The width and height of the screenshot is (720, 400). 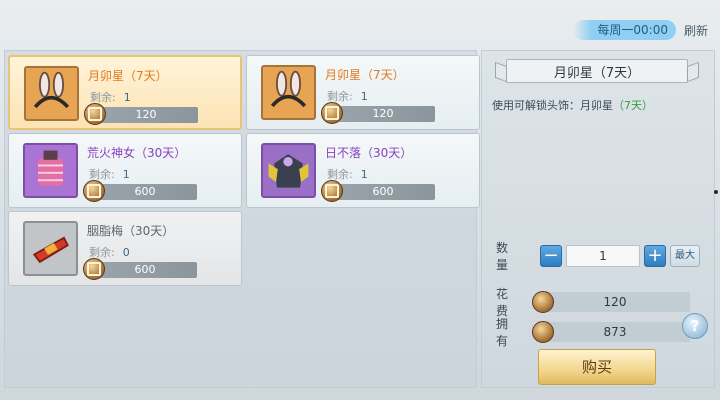 I want to click on quantity-input: 1, so click(x=603, y=256).